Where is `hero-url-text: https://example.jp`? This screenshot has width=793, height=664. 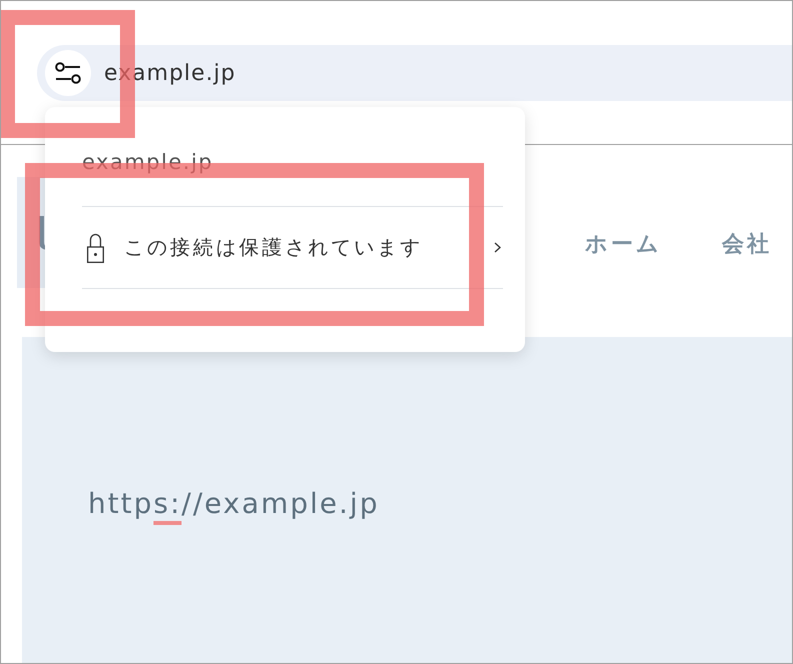 hero-url-text: https://example.jp is located at coordinates (234, 504).